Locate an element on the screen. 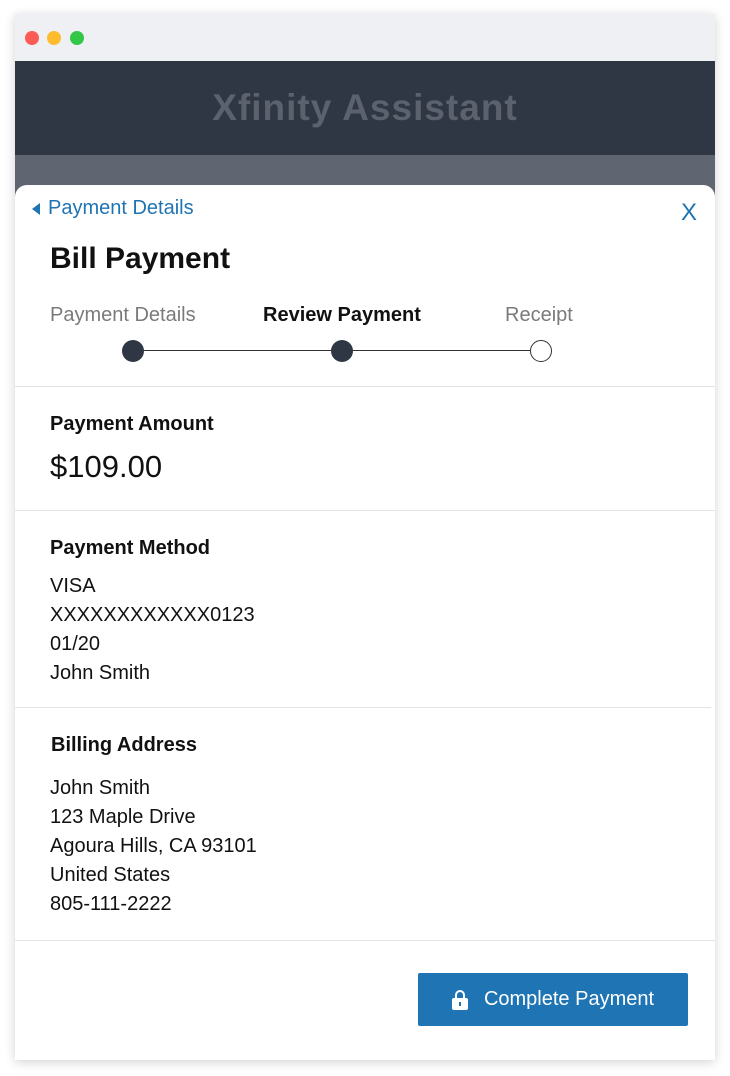 The height and width of the screenshot is (1076, 730). app-title: Xfinity Assistant is located at coordinates (365, 107).